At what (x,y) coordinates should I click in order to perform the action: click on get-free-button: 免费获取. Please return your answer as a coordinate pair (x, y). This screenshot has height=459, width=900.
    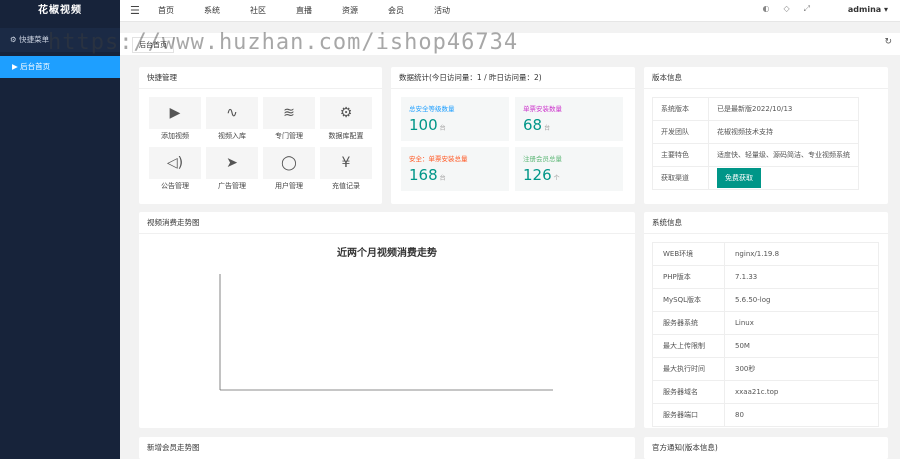
    Looking at the image, I should click on (739, 178).